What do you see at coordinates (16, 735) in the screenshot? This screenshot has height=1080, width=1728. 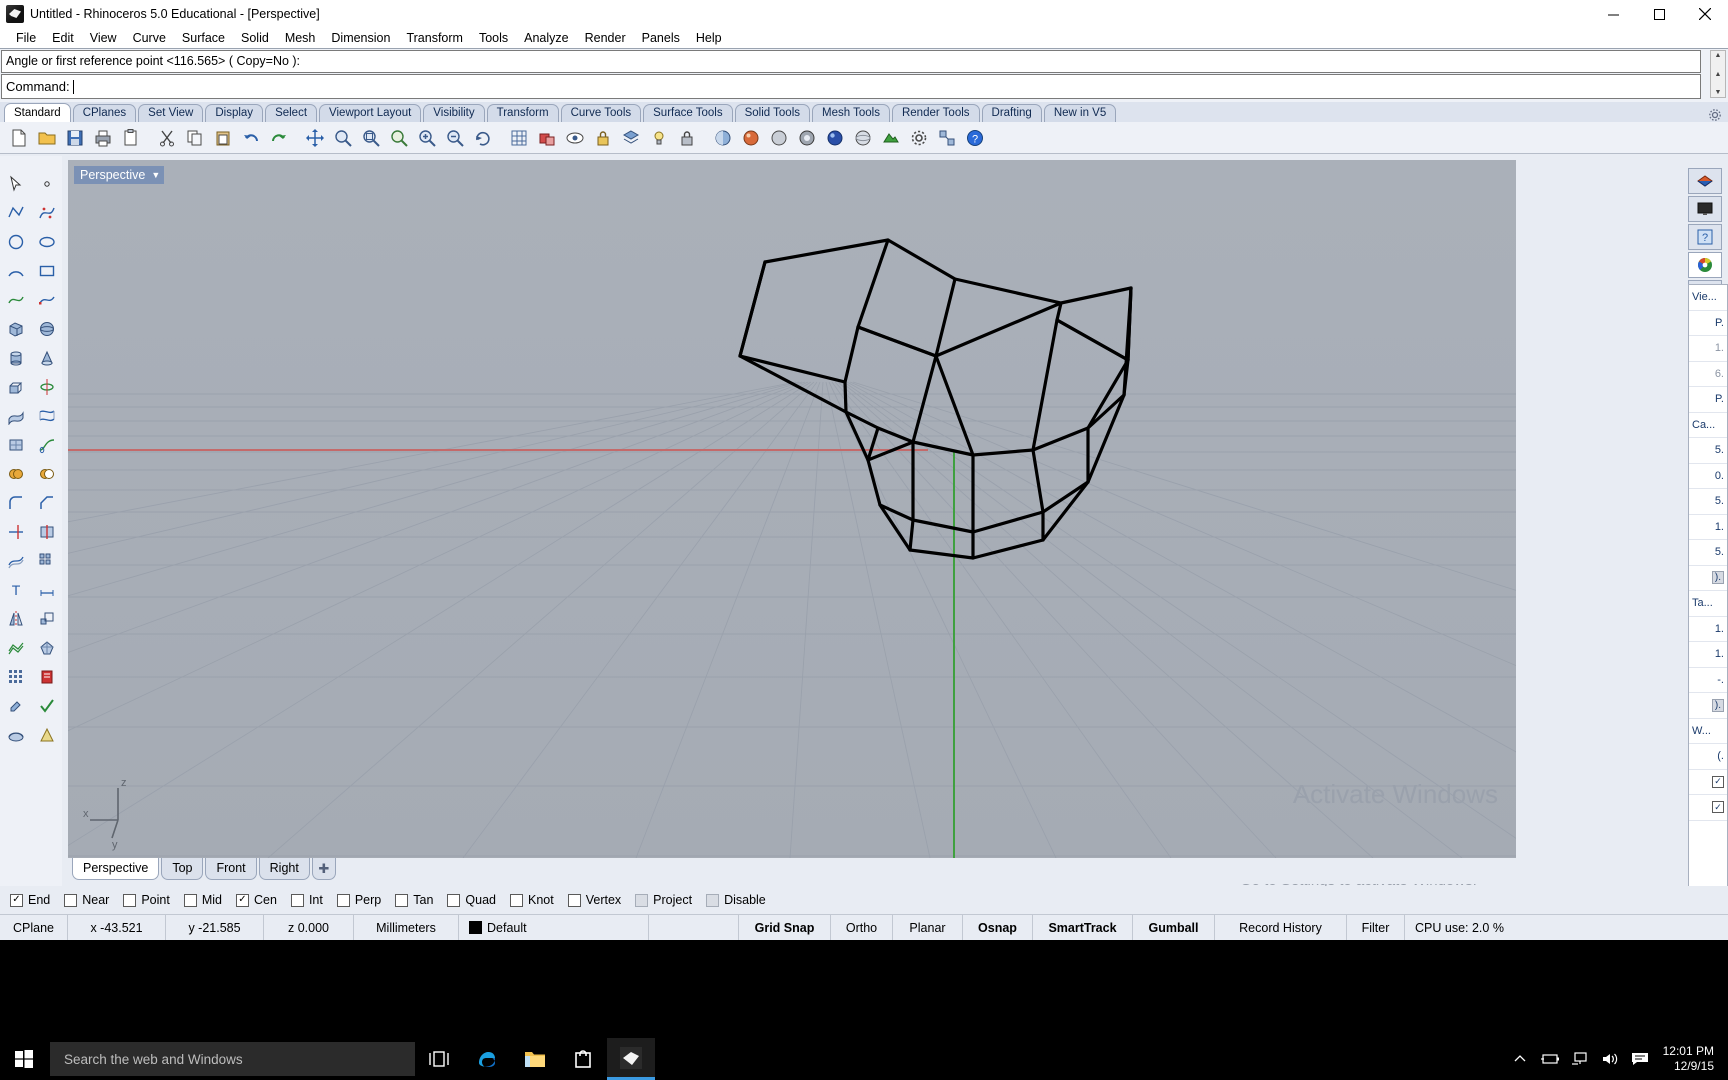 I see `render-mesh-icon` at bounding box center [16, 735].